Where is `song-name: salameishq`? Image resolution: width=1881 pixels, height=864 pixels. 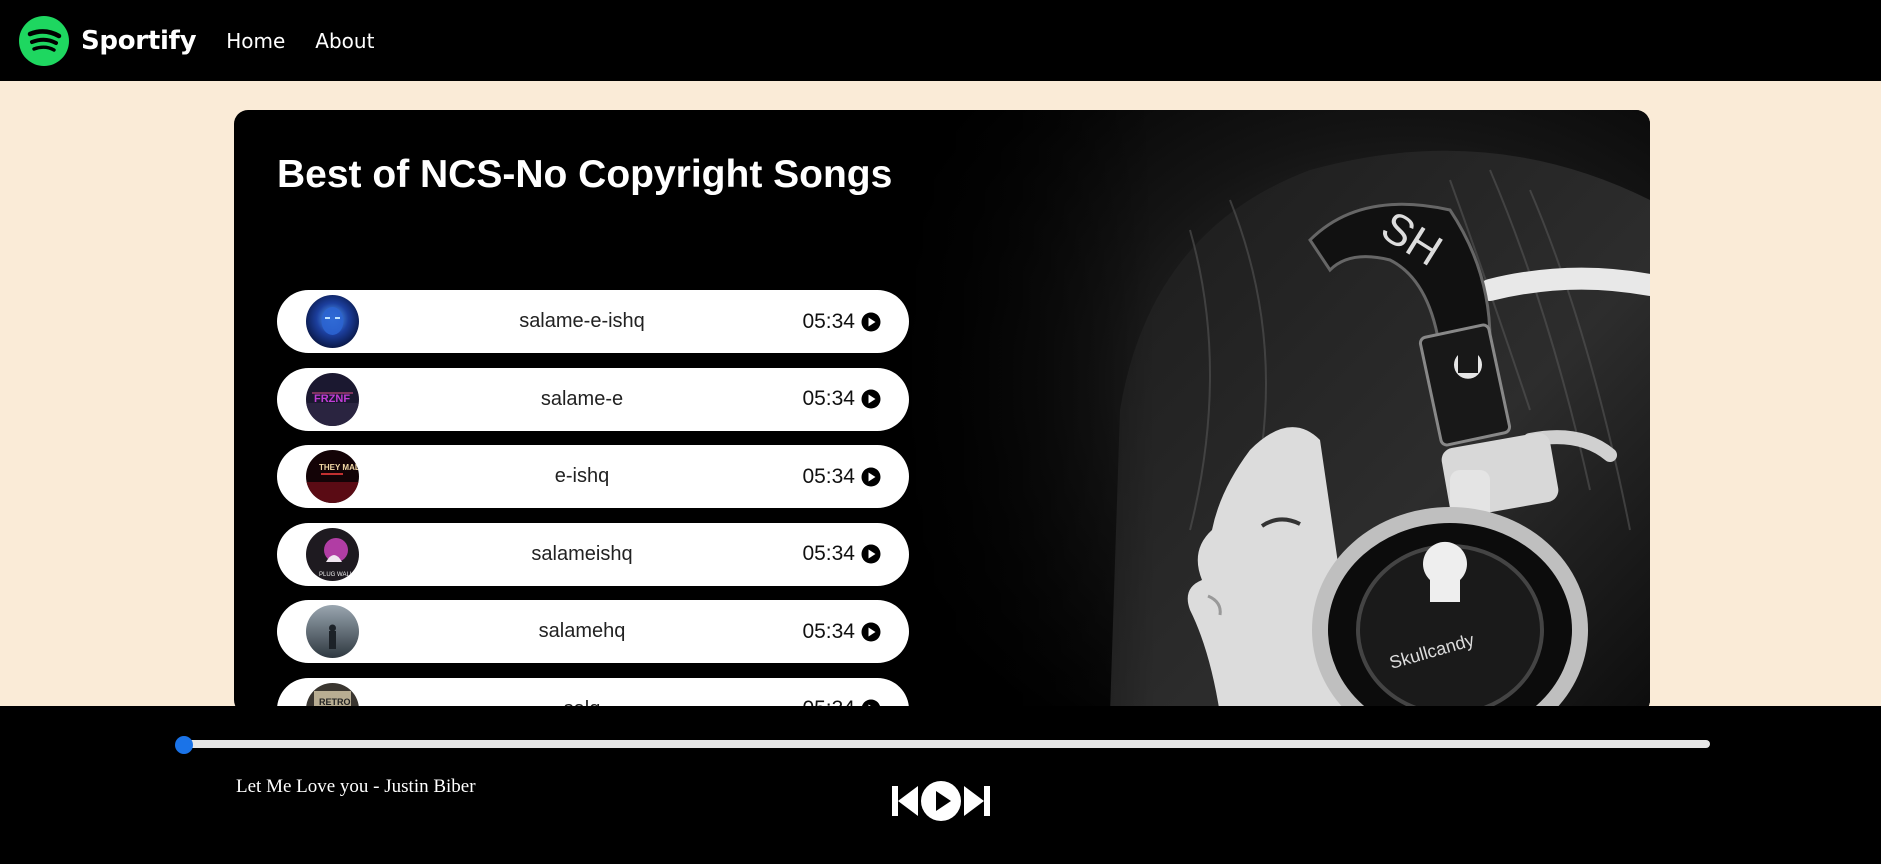 song-name: salameishq is located at coordinates (582, 553).